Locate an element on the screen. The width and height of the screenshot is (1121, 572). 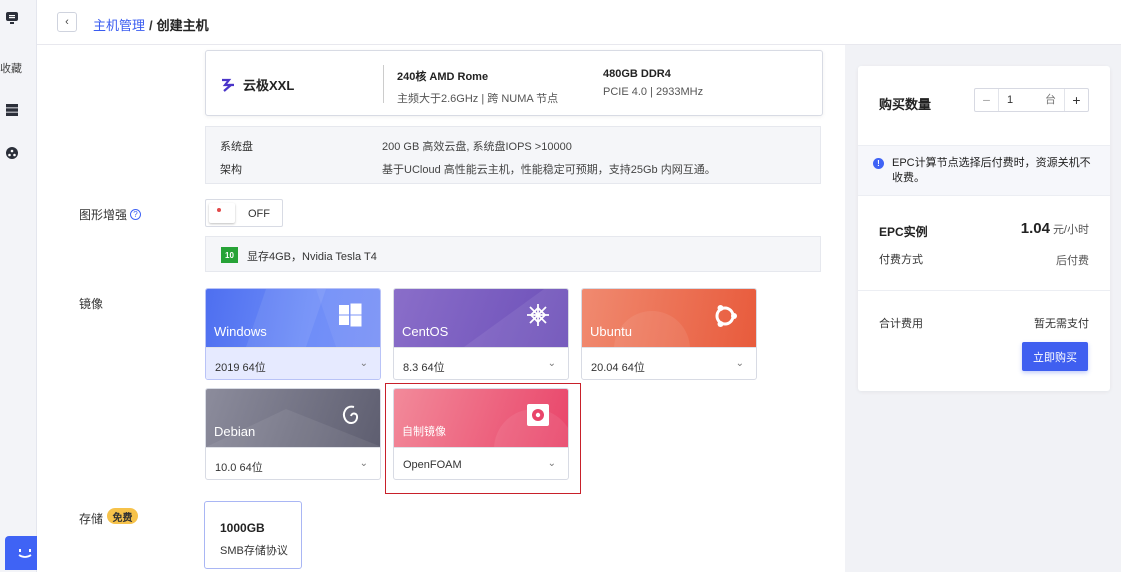
image-card-centos: CentOS 8.3 64位 ⌄ is located at coordinates (481, 334).